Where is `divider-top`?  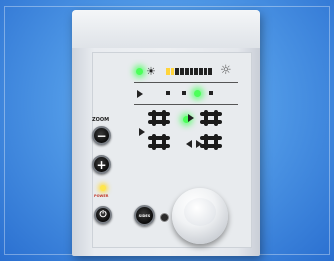
divider-top is located at coordinates (186, 82).